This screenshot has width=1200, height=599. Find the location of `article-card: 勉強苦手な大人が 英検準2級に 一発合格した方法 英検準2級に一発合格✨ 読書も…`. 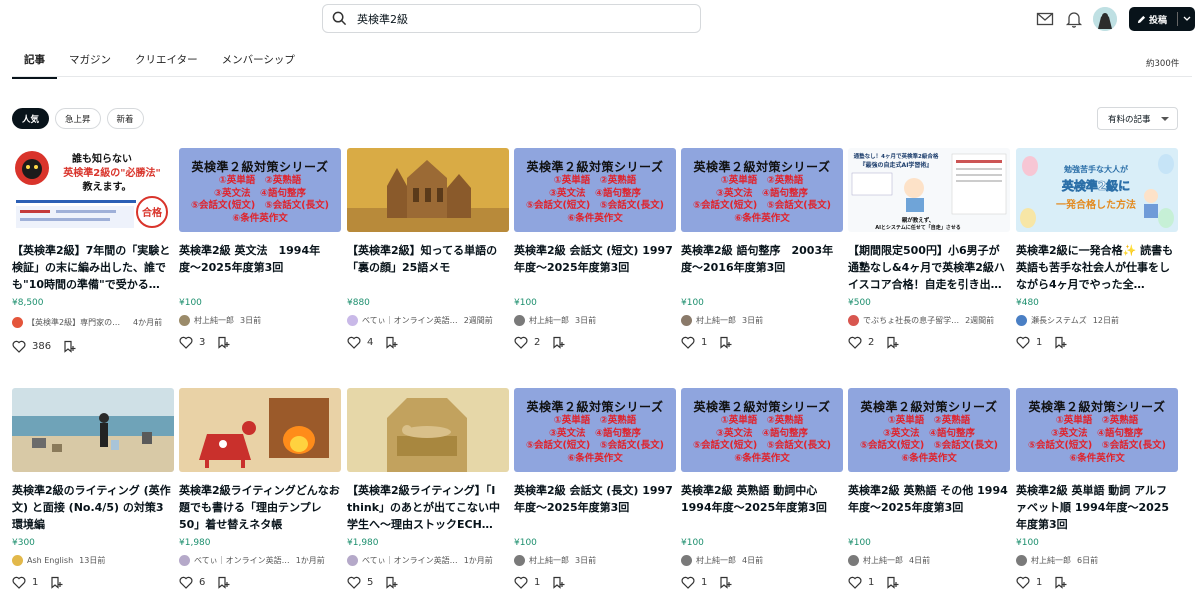

article-card: 勉強苦手な大人が 英検準2級に 一発合格した方法 英検準2級に一発合格✨ 読書も… is located at coordinates (1097, 248).